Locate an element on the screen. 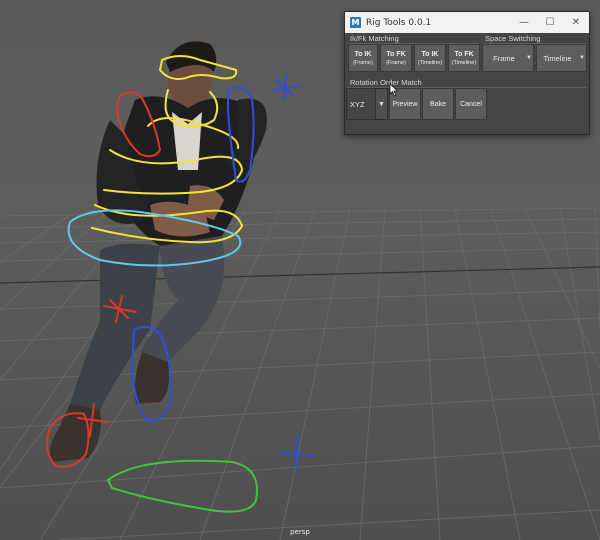 This screenshot has height=540, width=600. cancel-button: Cancel is located at coordinates (471, 104).